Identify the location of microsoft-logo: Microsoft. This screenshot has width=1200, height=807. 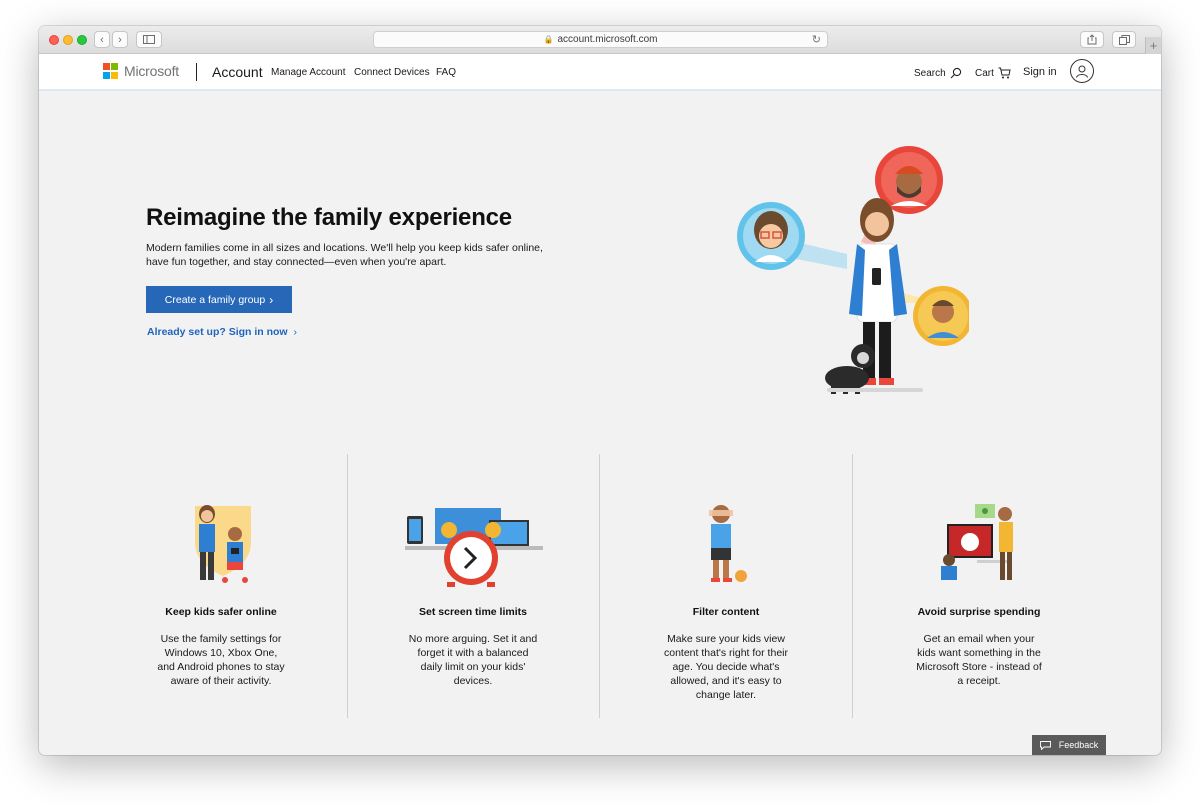
(141, 71).